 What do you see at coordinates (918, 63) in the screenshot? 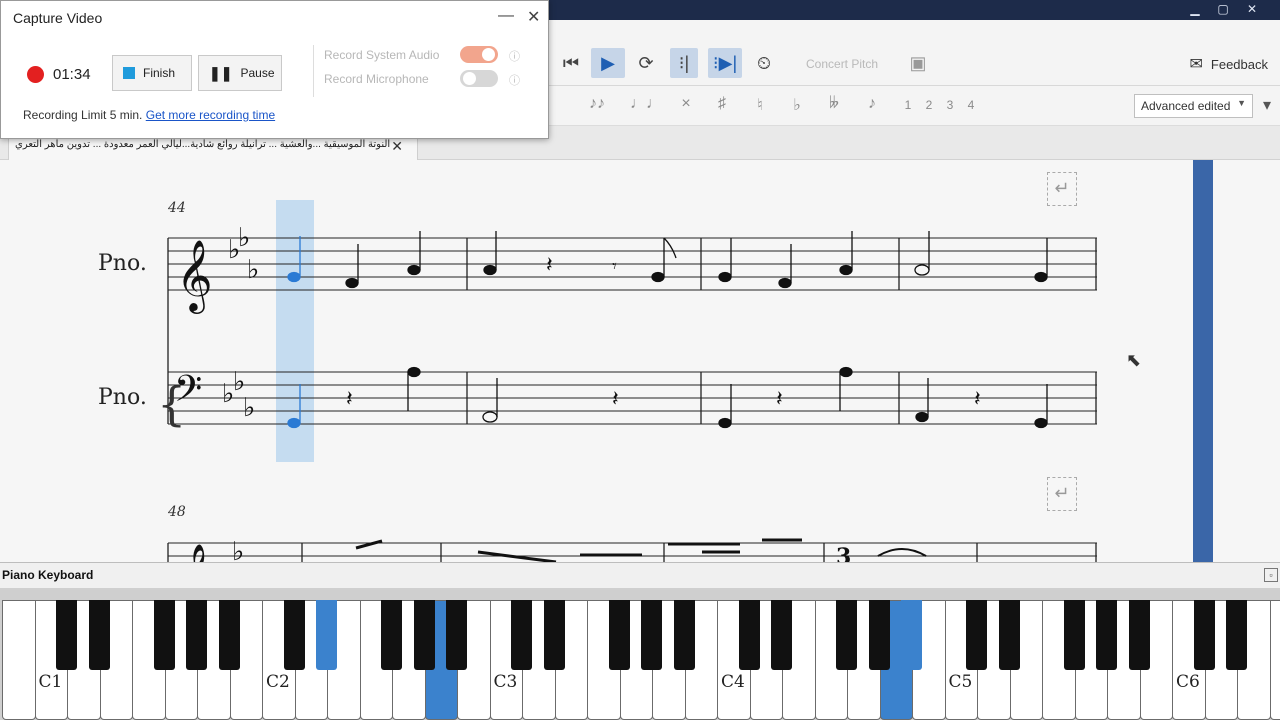
I see `image-capture-icon: ▣` at bounding box center [918, 63].